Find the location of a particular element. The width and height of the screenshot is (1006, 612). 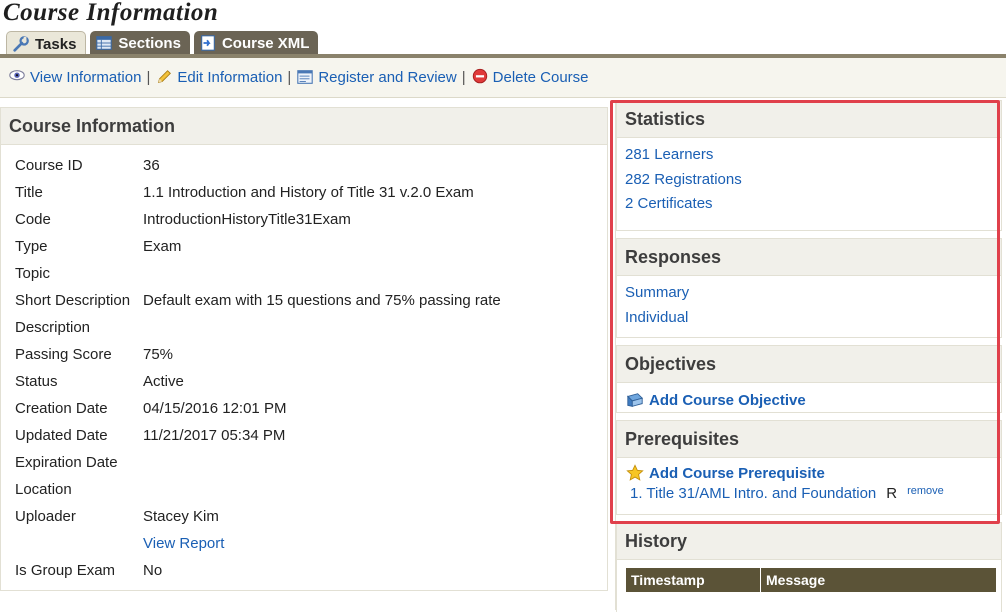

delete-circle-icon is located at coordinates (479, 76).